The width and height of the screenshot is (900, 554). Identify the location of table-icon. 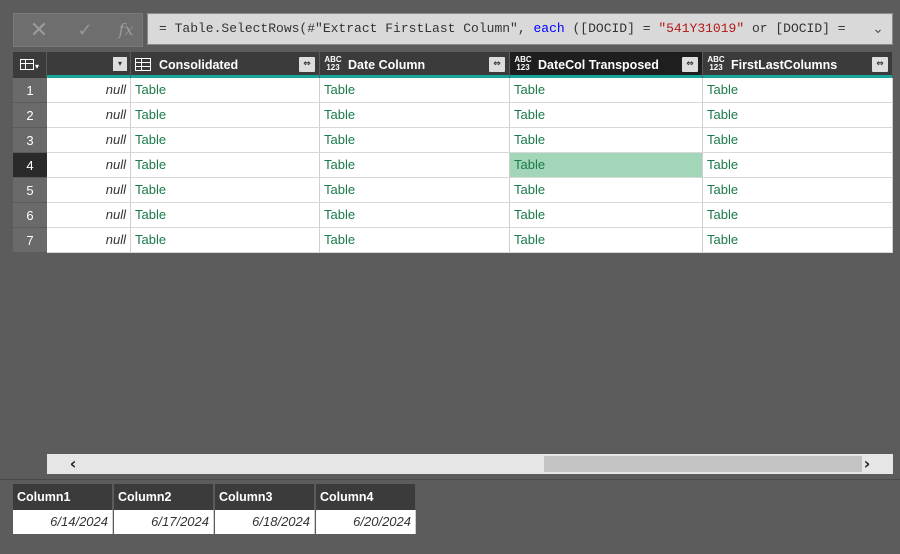
(27, 64).